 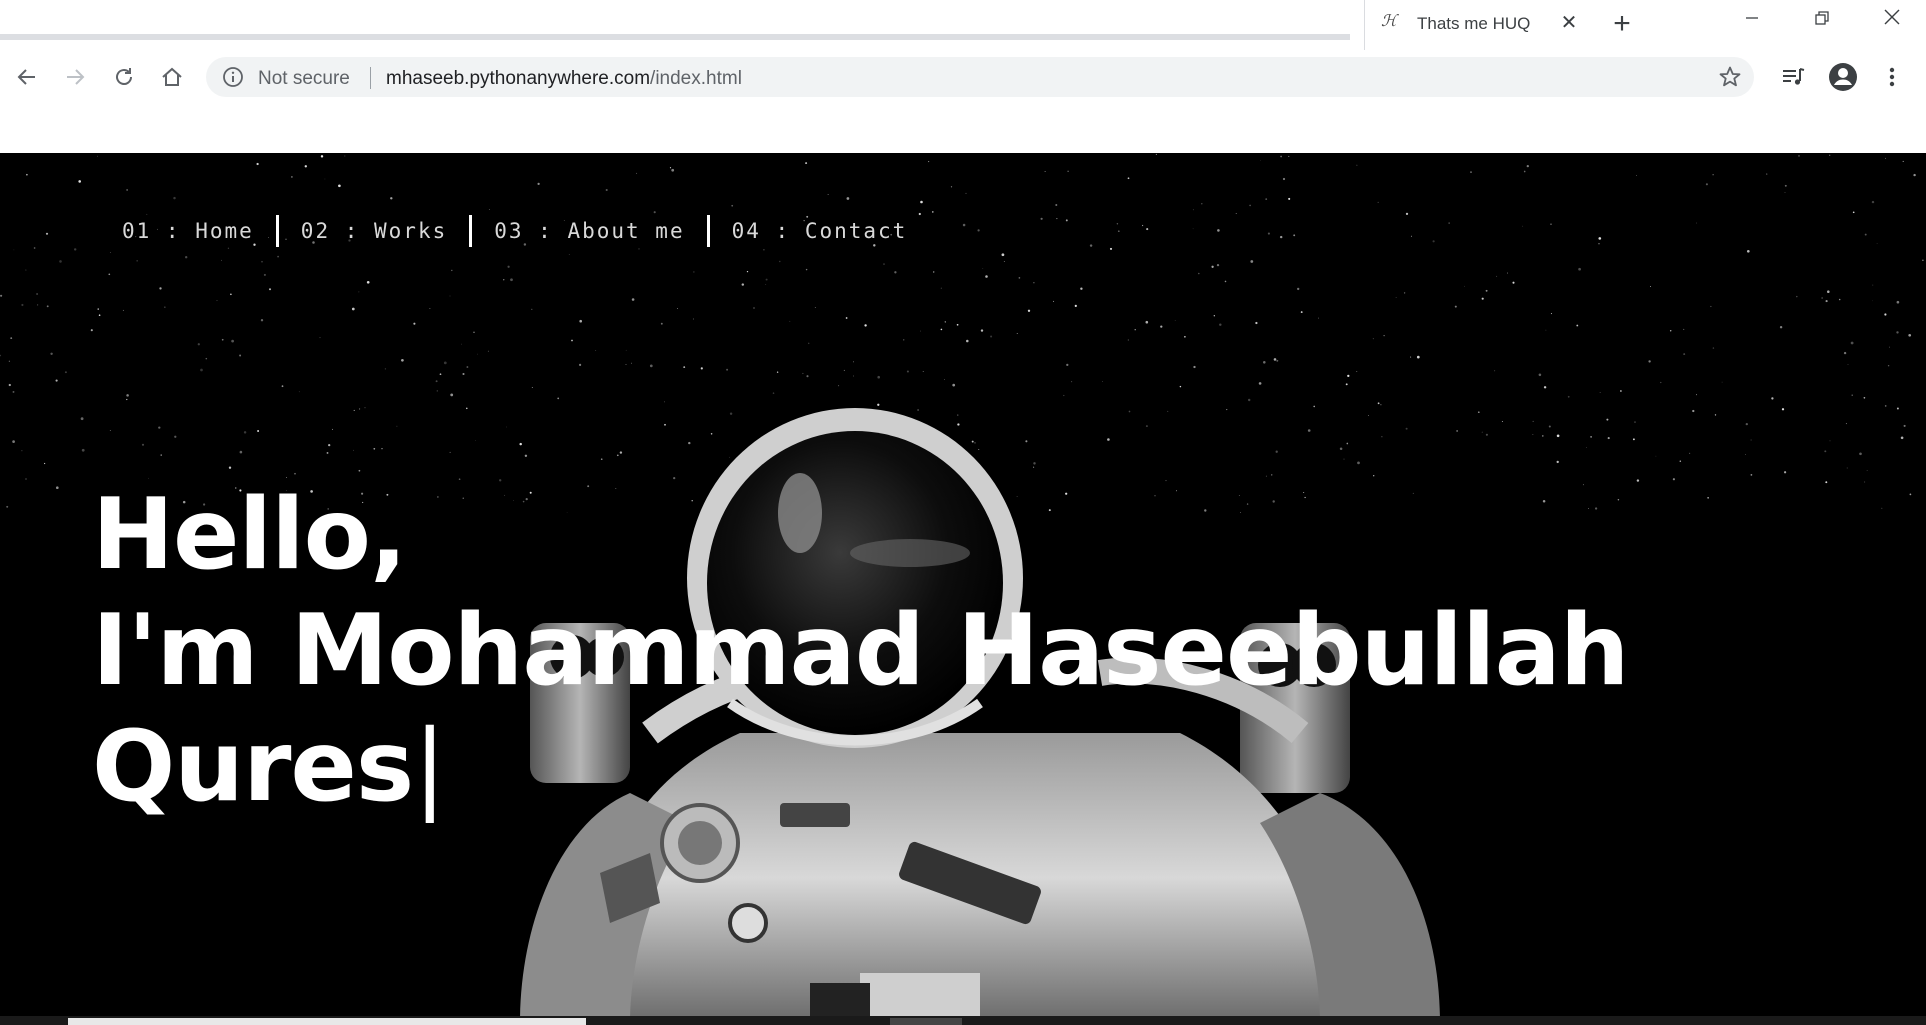 What do you see at coordinates (860, 650) in the screenshot?
I see `headline-name: I'm Mohammad Haseebullah` at bounding box center [860, 650].